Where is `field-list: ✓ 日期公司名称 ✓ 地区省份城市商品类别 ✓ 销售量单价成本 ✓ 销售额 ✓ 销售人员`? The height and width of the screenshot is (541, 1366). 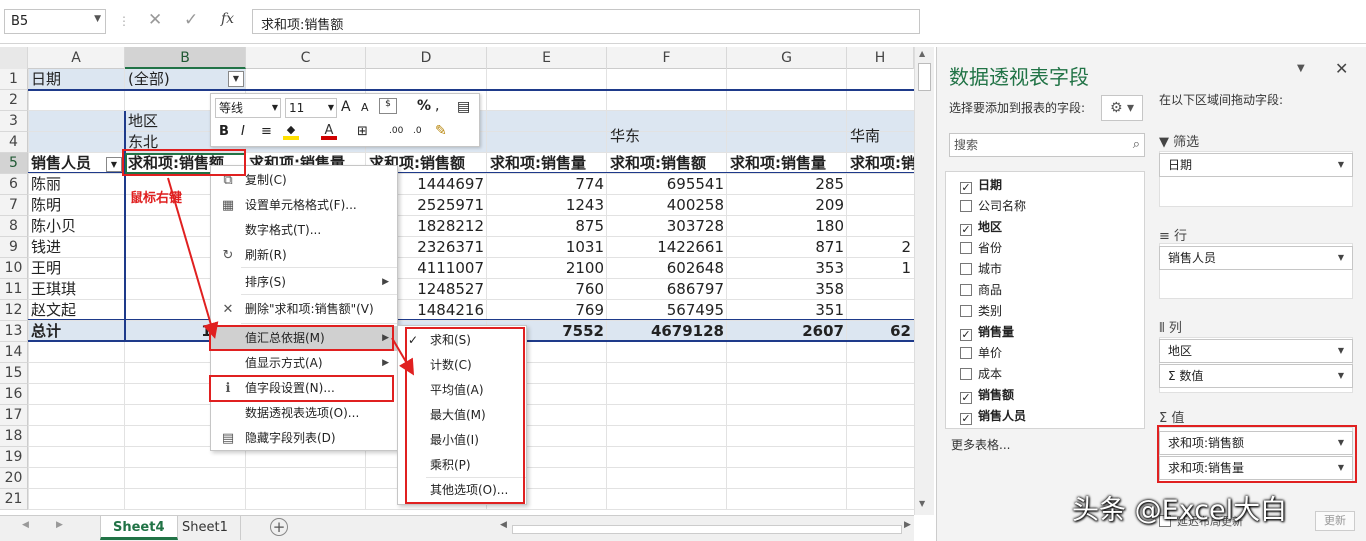
field-list: ✓ 日期公司名称 ✓ 地区省份城市商品类别 ✓ 销售量单价成本 ✓ 销售额 ✓ 销售人员 is located at coordinates (1045, 300).